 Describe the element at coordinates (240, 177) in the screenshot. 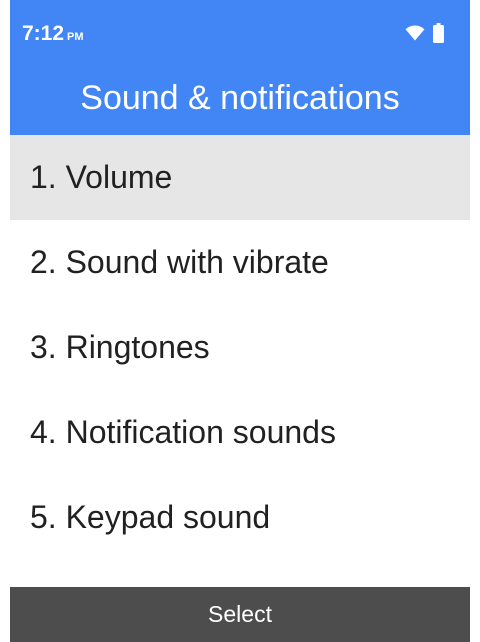

I see `menu-item-volume: 1. Volume` at that location.